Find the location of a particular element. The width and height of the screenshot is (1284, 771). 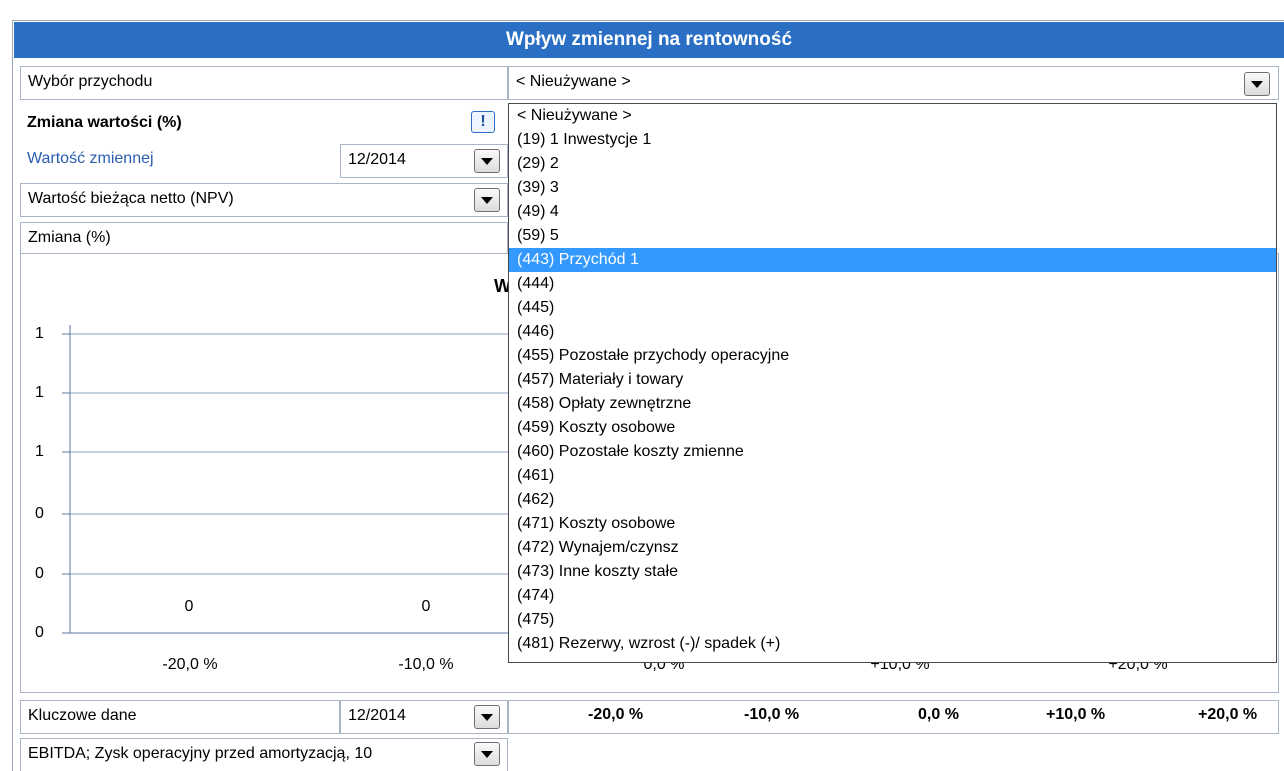

dropdown-option: (460) Pozostałe koszty zmienne is located at coordinates (892, 452).